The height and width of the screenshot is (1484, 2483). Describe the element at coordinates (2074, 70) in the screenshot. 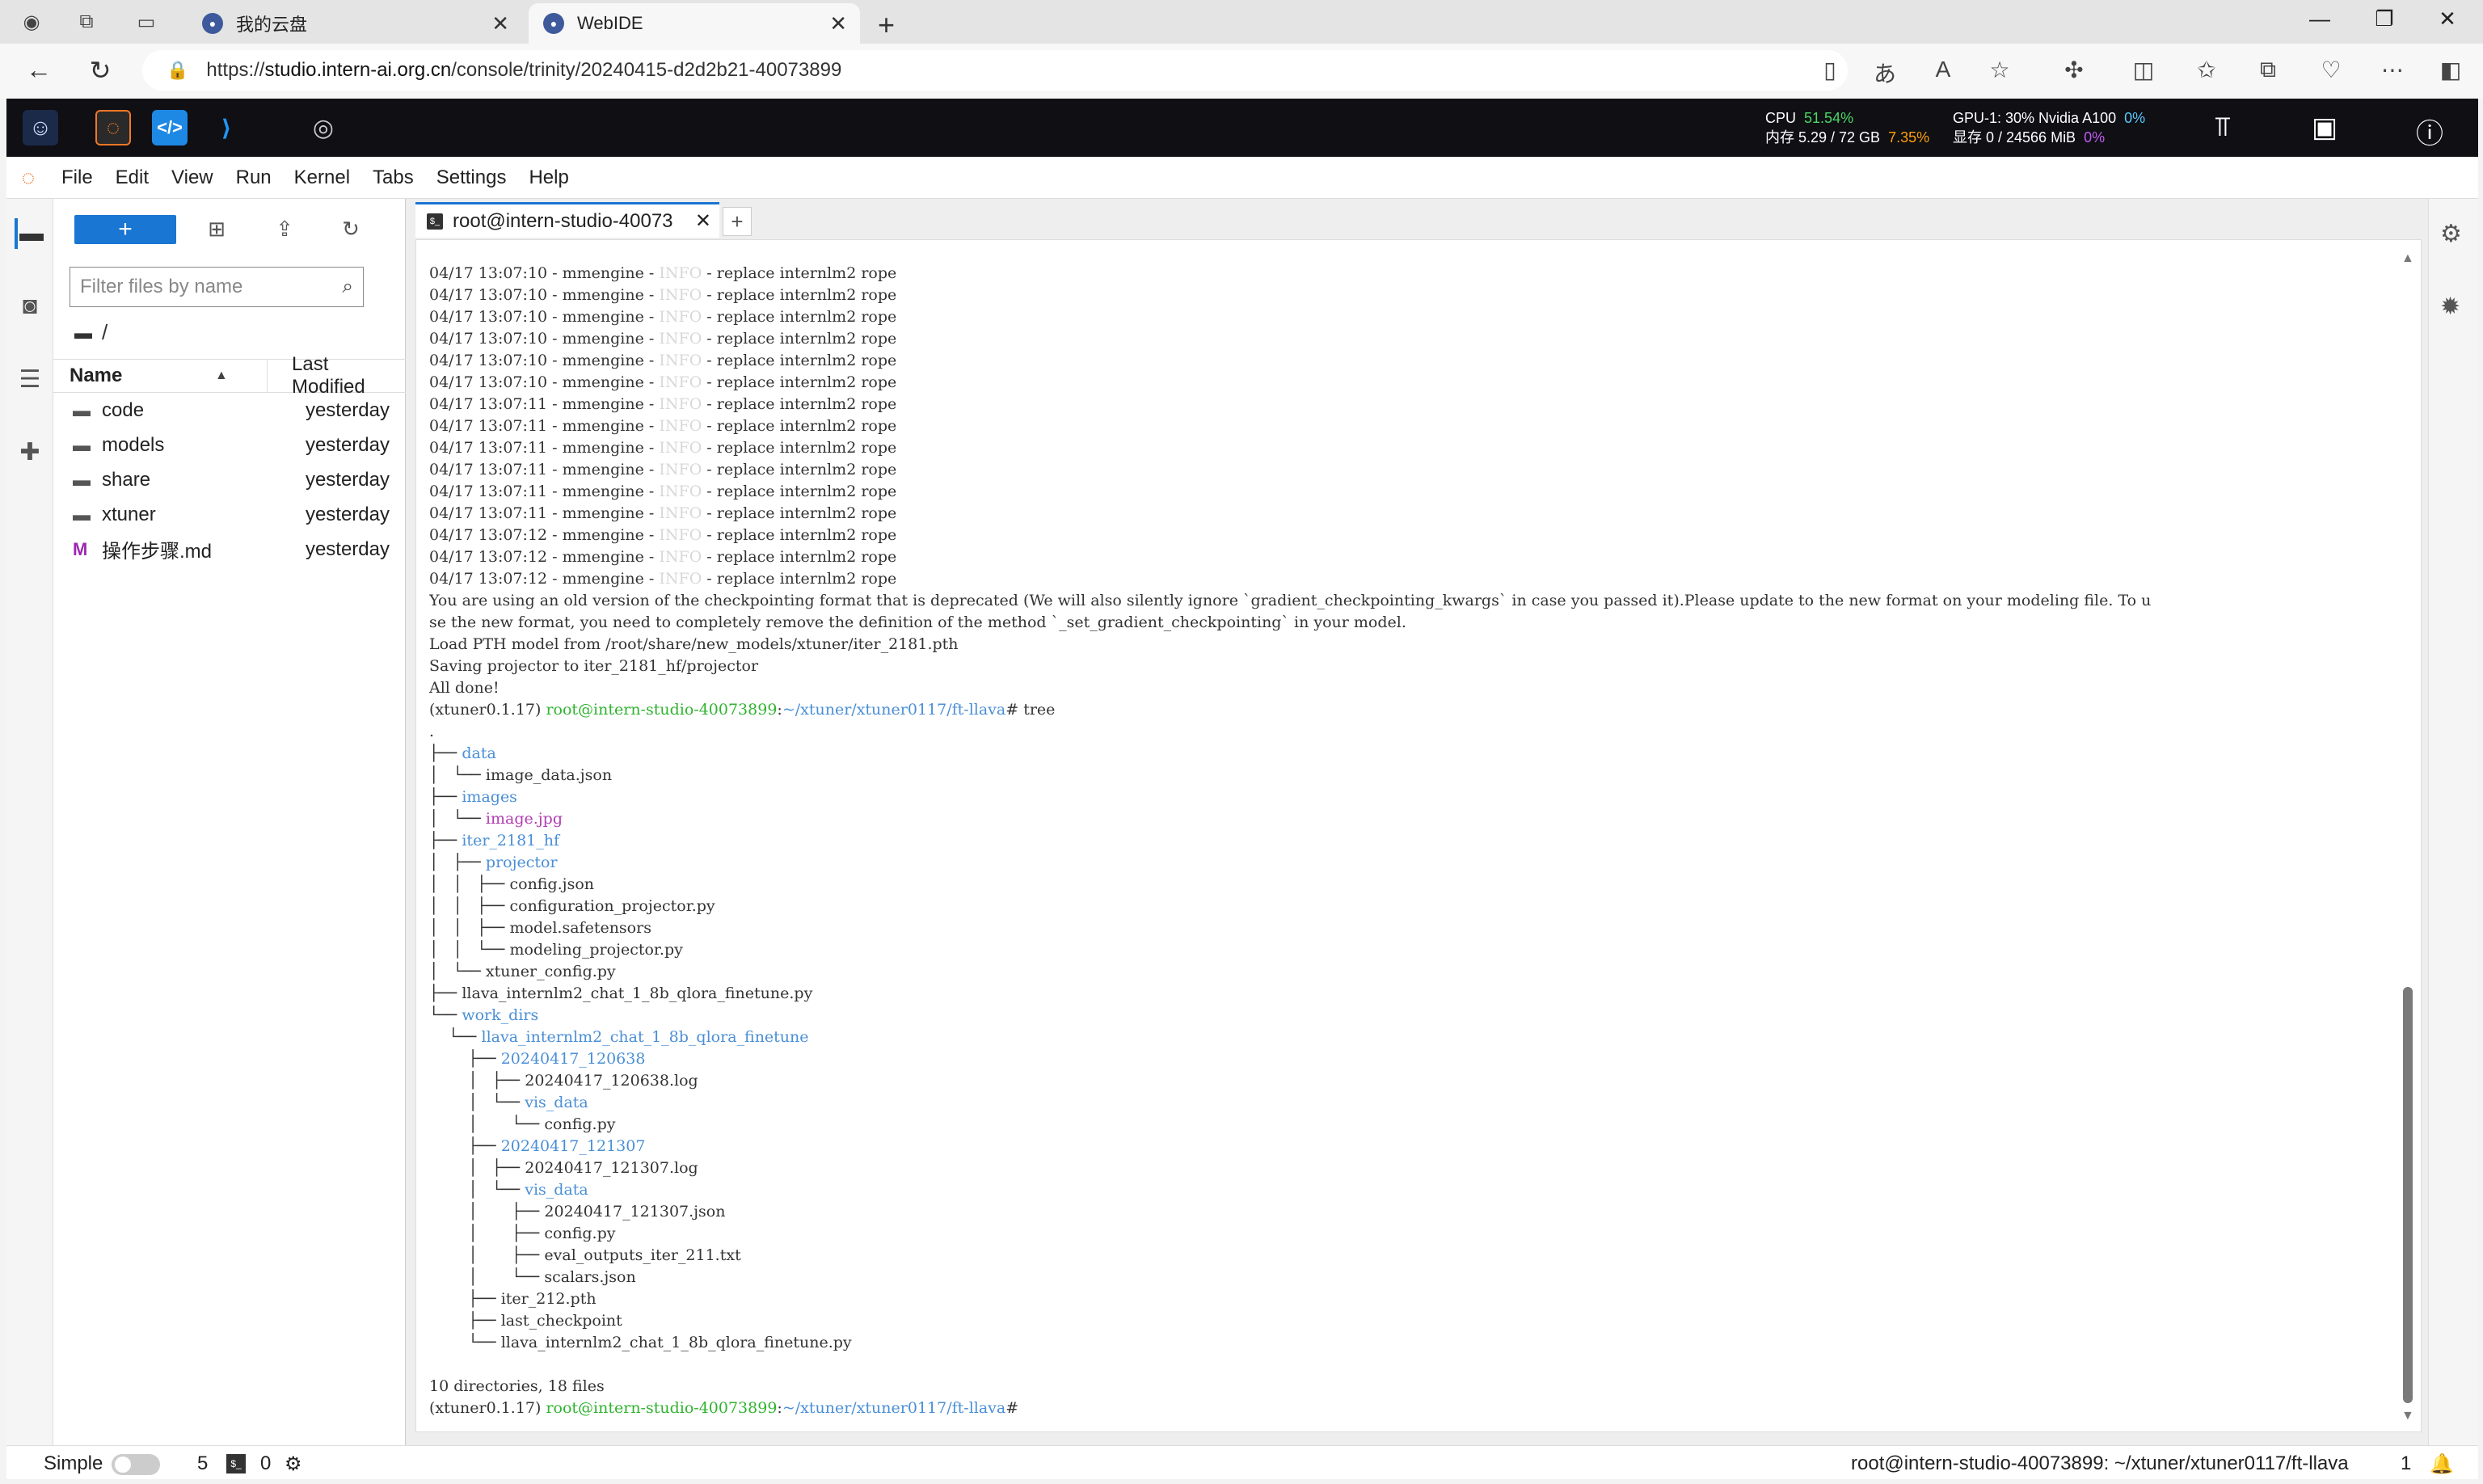

I see `extensions-icon: ✣` at that location.